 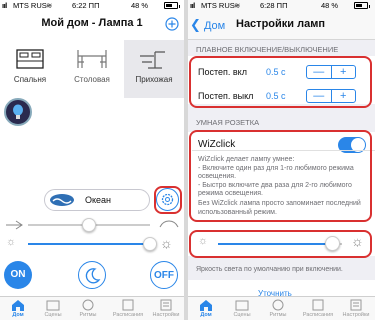 I want to click on scene-label: Океан, so click(x=98, y=200).